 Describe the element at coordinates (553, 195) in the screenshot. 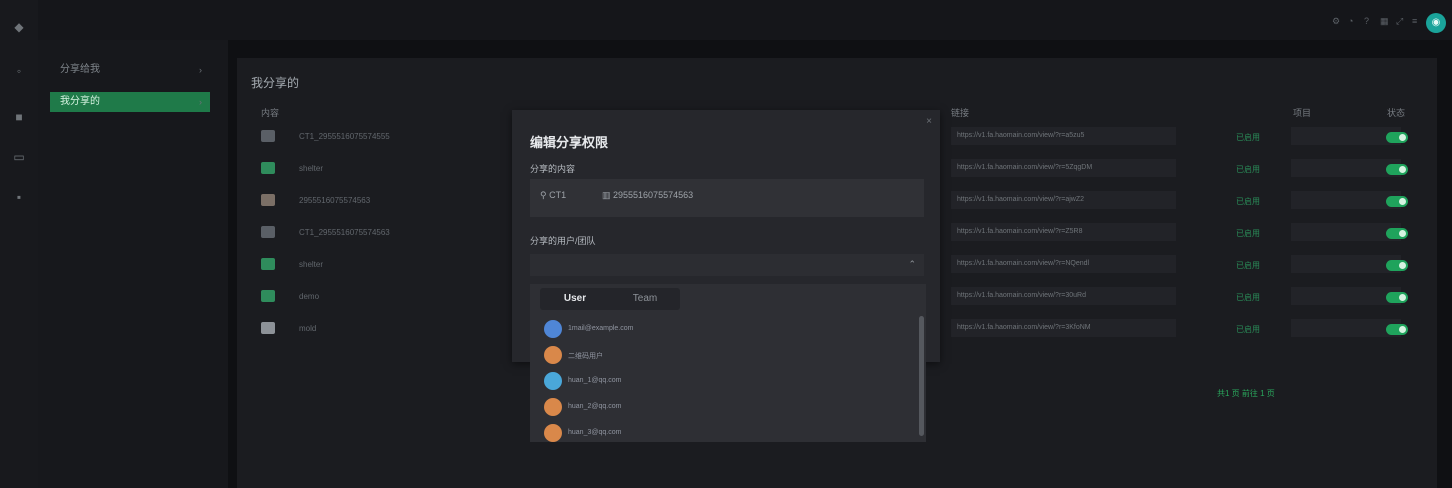

I see `content-chip-1: ⚲ CT1` at that location.